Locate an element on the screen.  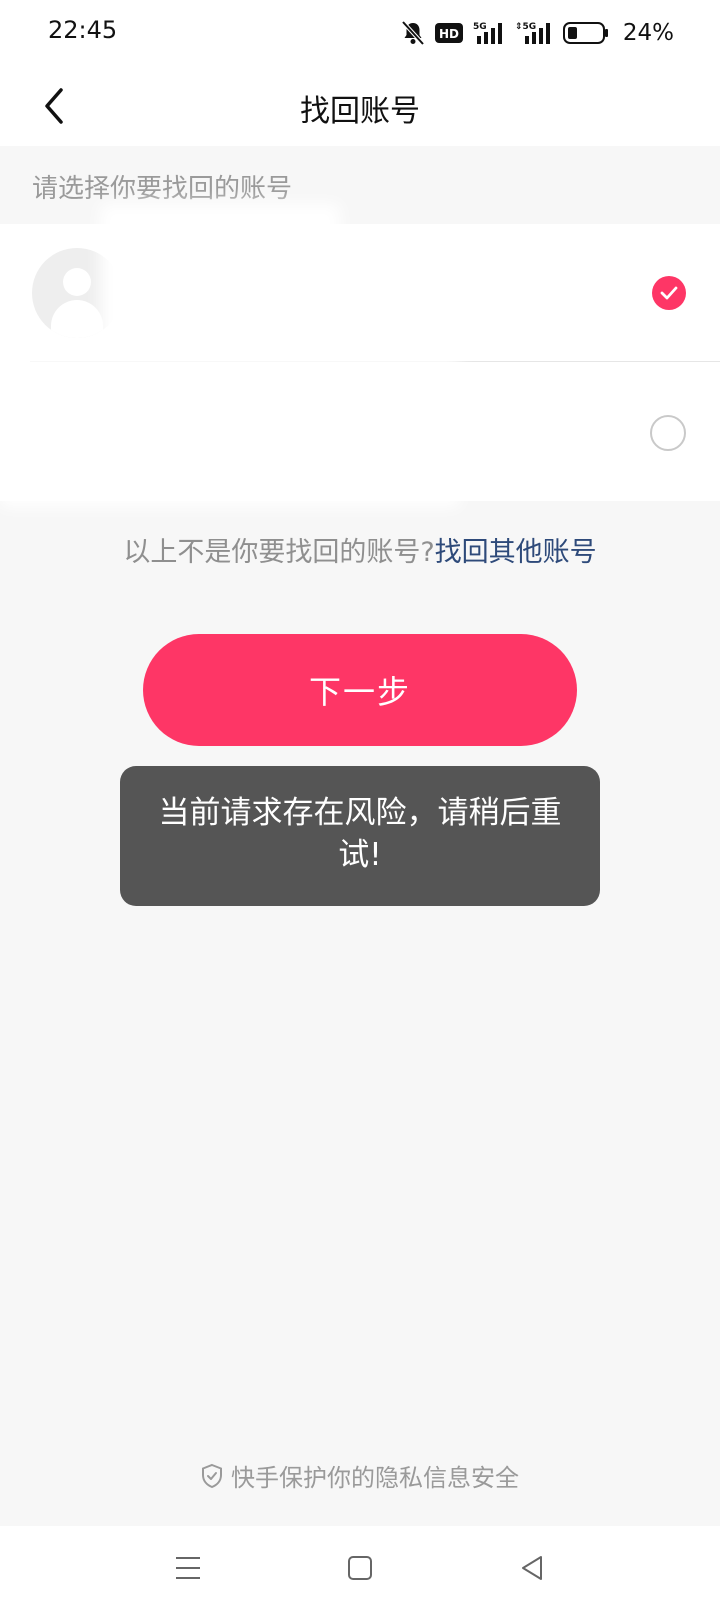
system-back-button is located at coordinates (532, 1568).